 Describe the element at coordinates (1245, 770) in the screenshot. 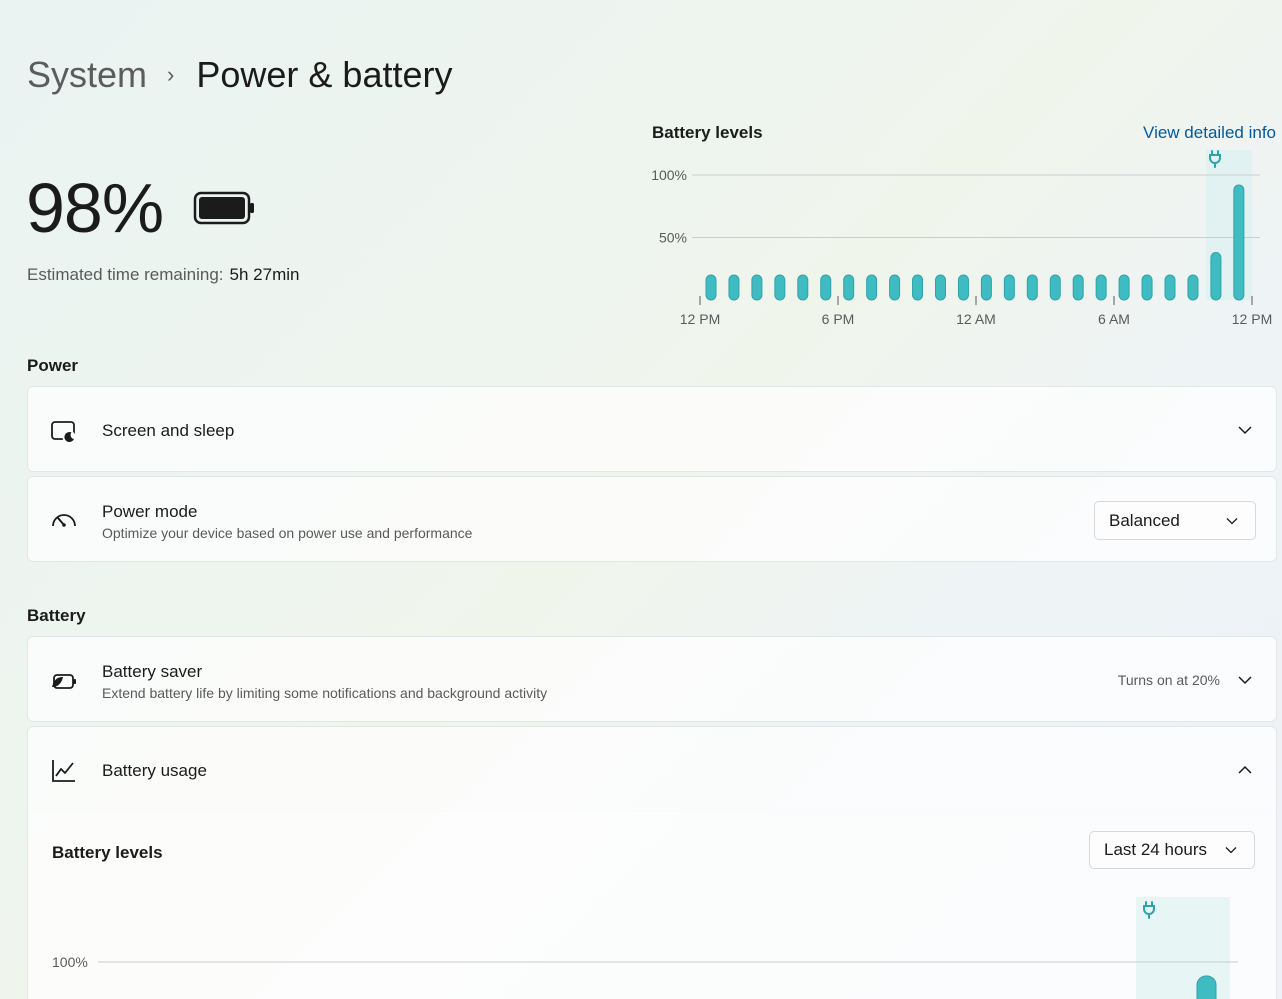

I see `chevron-up-icon` at that location.